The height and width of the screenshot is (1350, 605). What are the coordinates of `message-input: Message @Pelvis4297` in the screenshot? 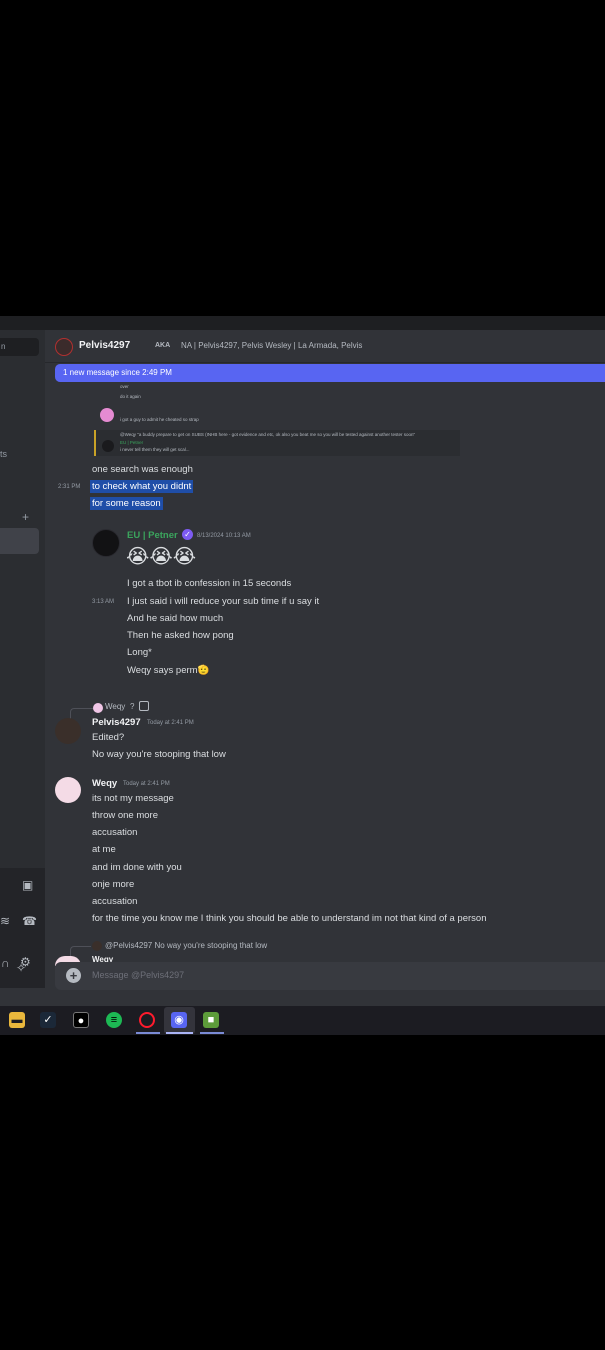 It's located at (138, 975).